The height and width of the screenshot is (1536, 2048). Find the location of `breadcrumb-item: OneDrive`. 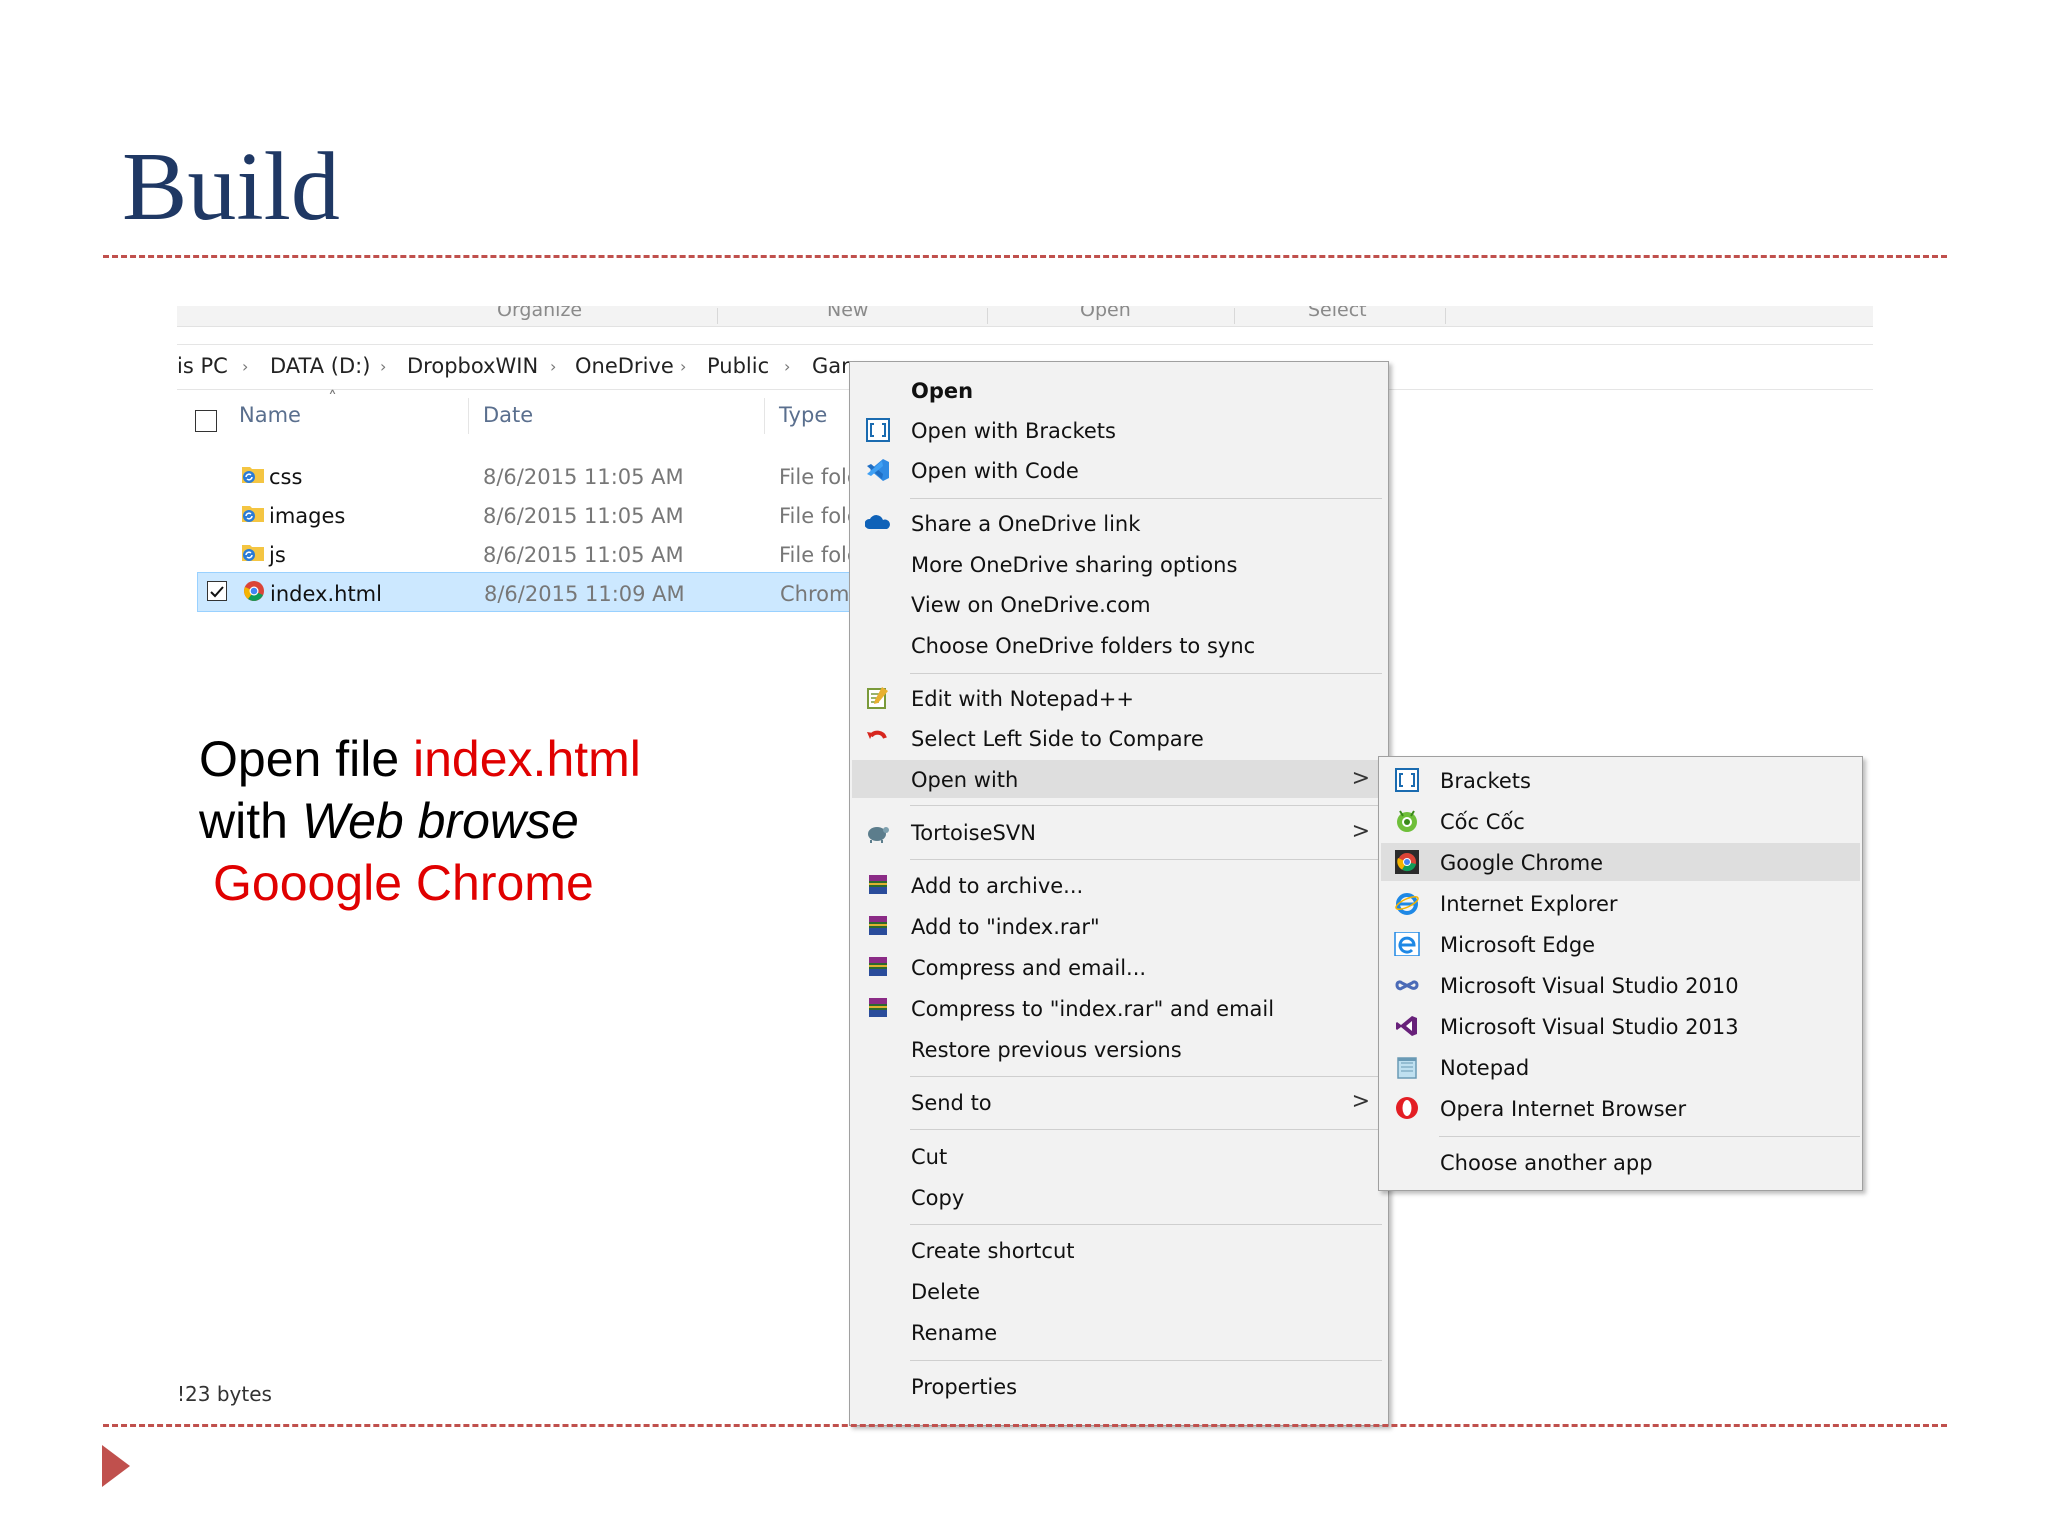

breadcrumb-item: OneDrive is located at coordinates (624, 366).